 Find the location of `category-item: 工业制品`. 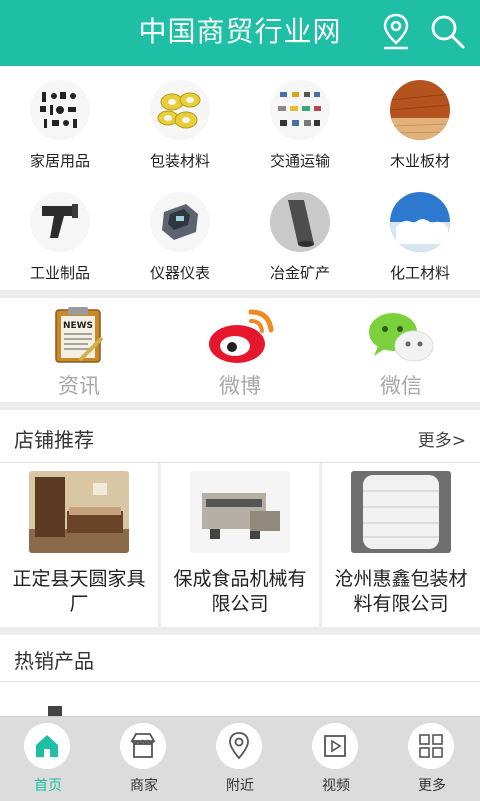

category-item: 工业制品 is located at coordinates (60, 233).